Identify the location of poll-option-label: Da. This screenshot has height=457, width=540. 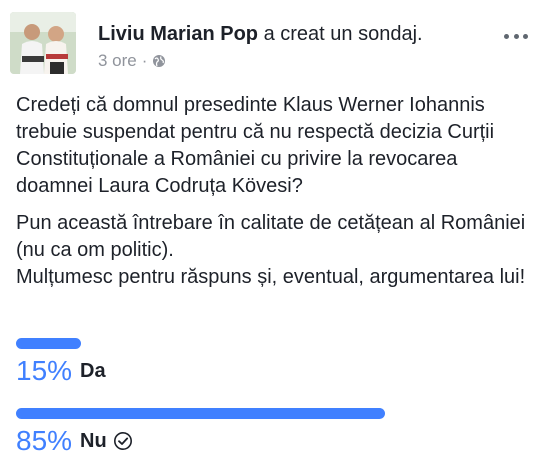
(93, 370).